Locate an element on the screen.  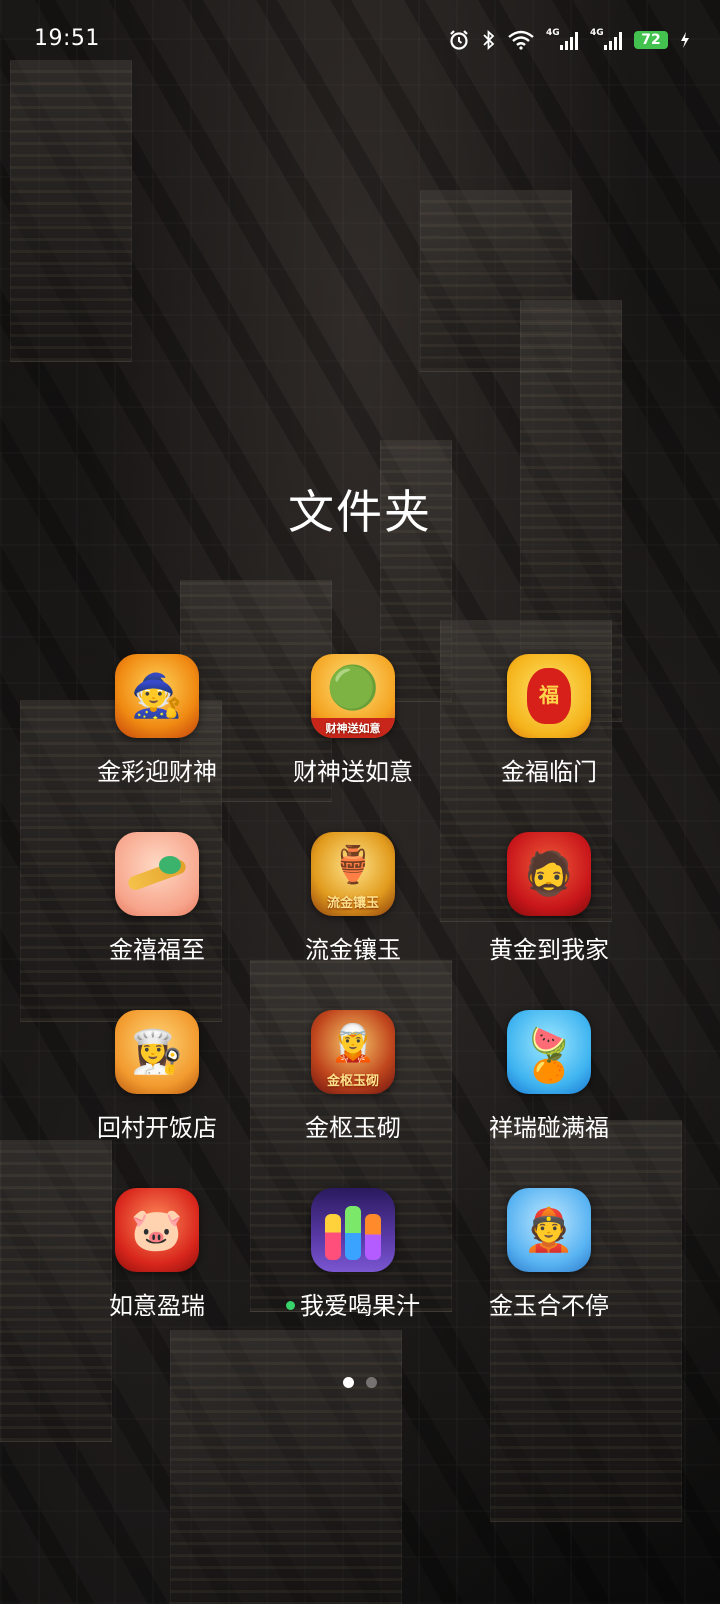
bearded-god-icon: 🧔 is located at coordinates (549, 874).